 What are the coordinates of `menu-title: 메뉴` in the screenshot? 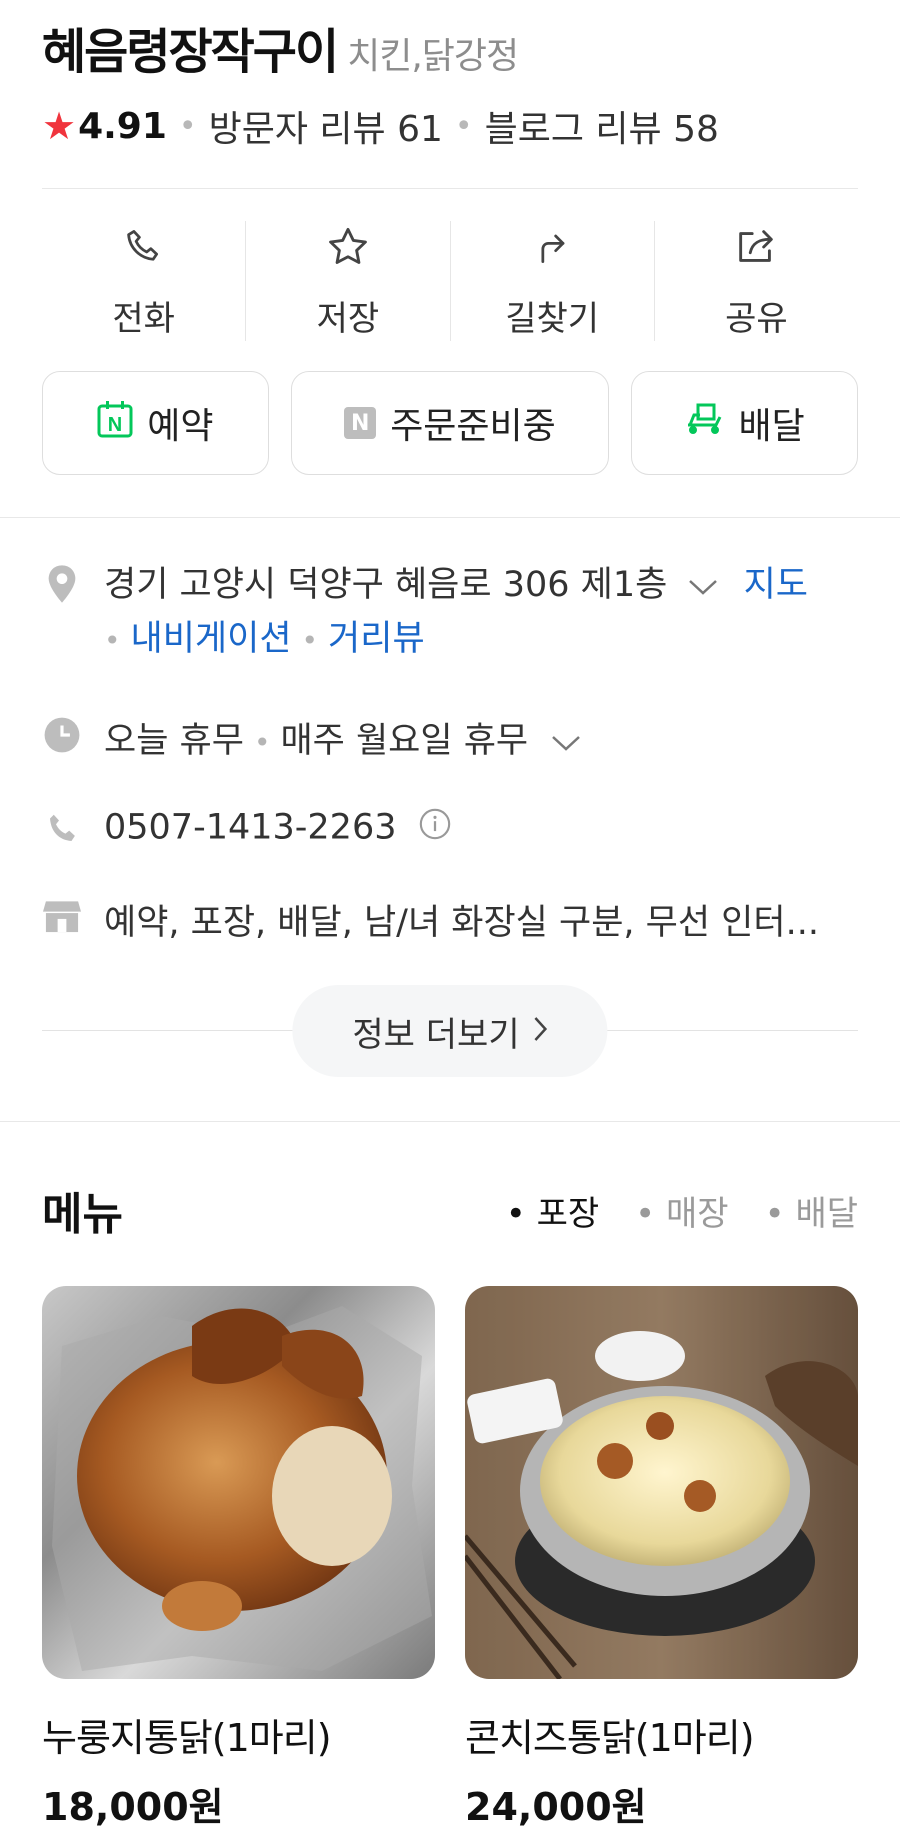 It's located at (82, 1214).